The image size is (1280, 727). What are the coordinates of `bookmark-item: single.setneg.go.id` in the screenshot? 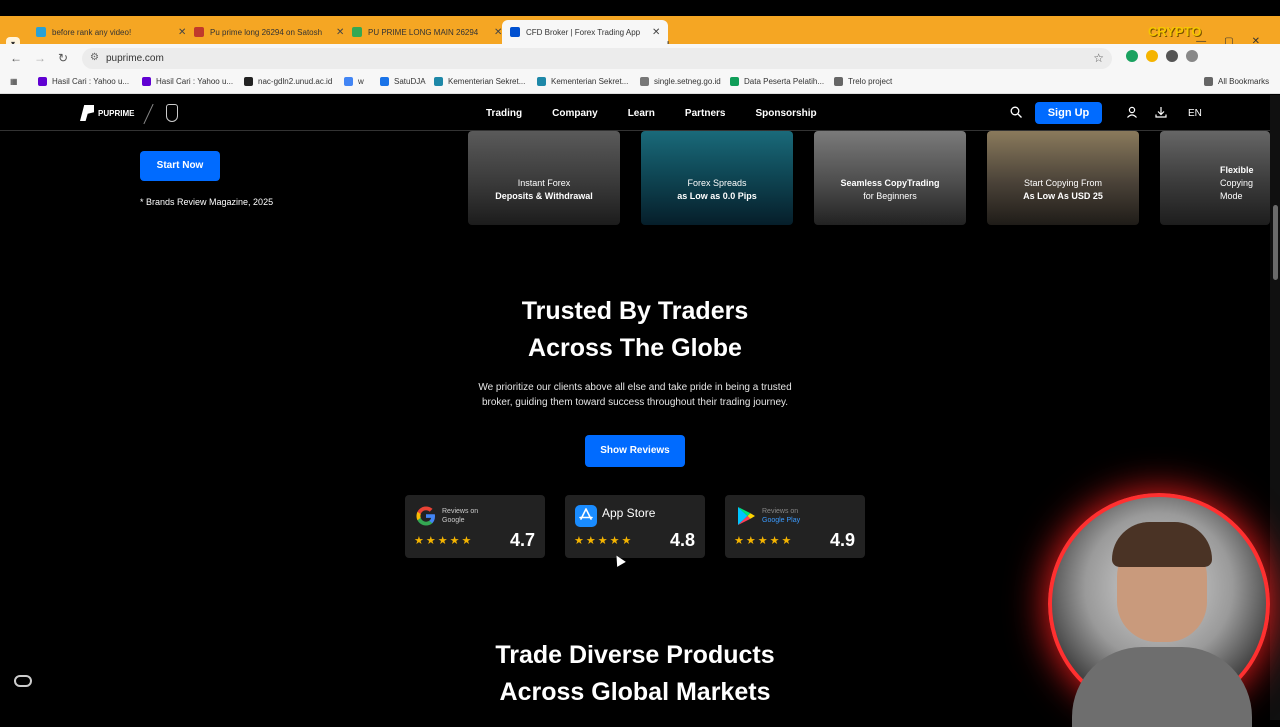 It's located at (680, 81).